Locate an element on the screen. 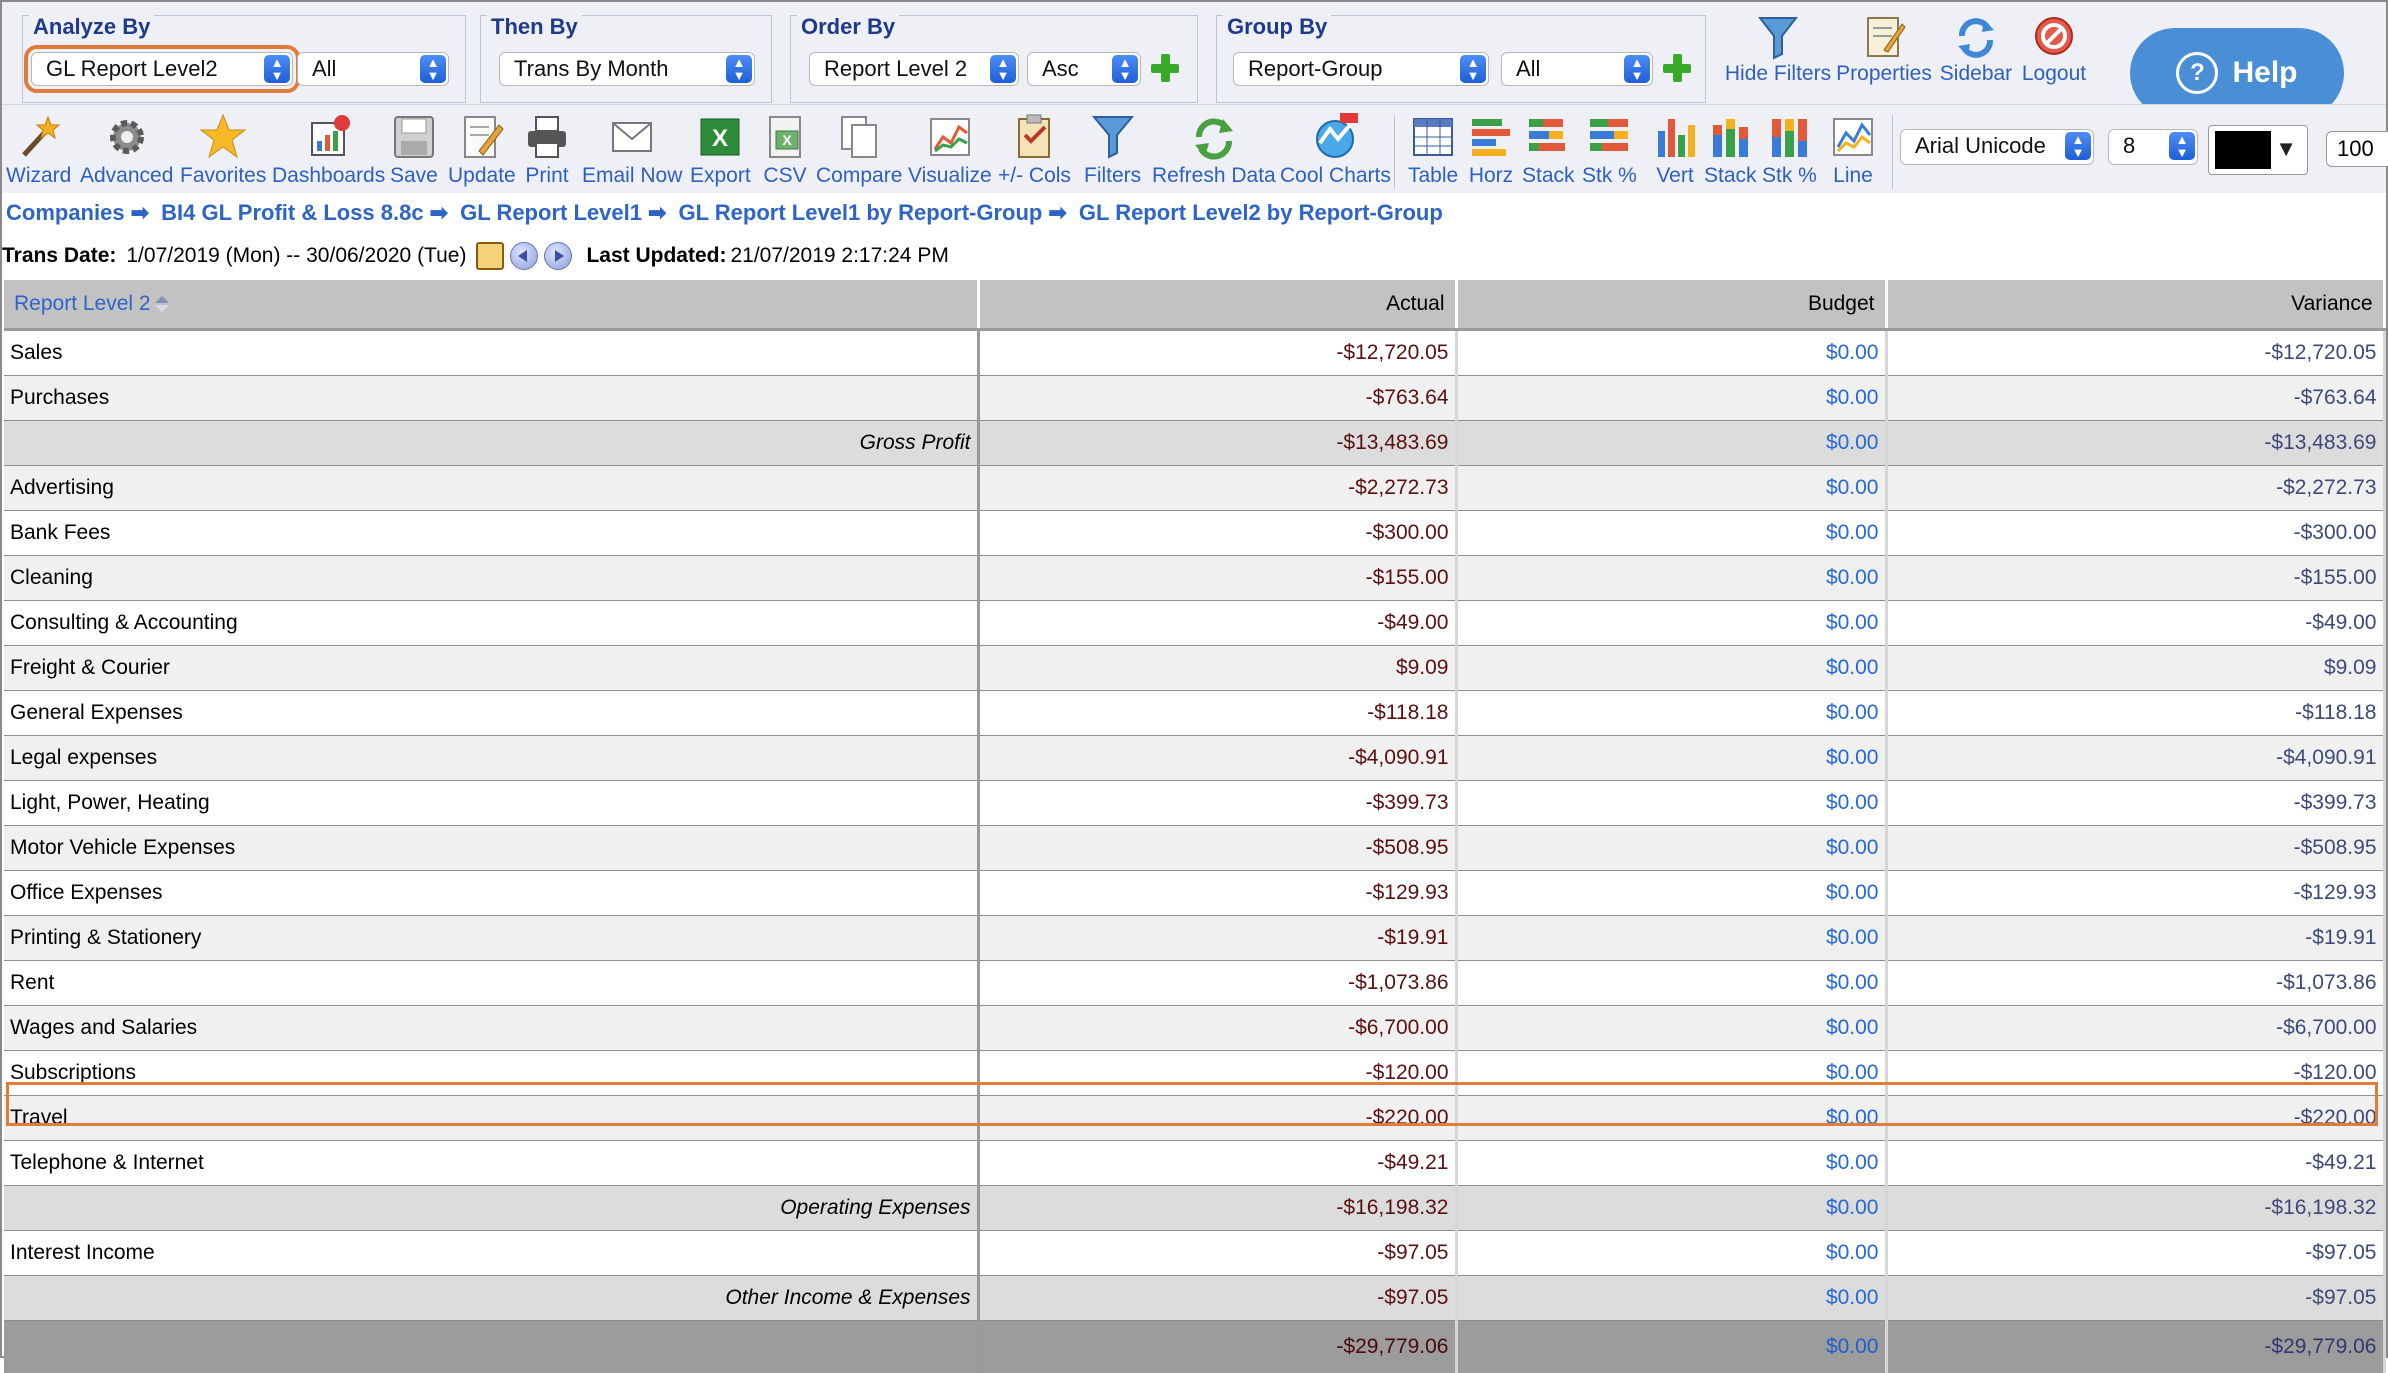 The image size is (2388, 1373). subtotal-row: Gross Profit-$13,483.69$0.00-$13,483.69 is located at coordinates (1194, 443).